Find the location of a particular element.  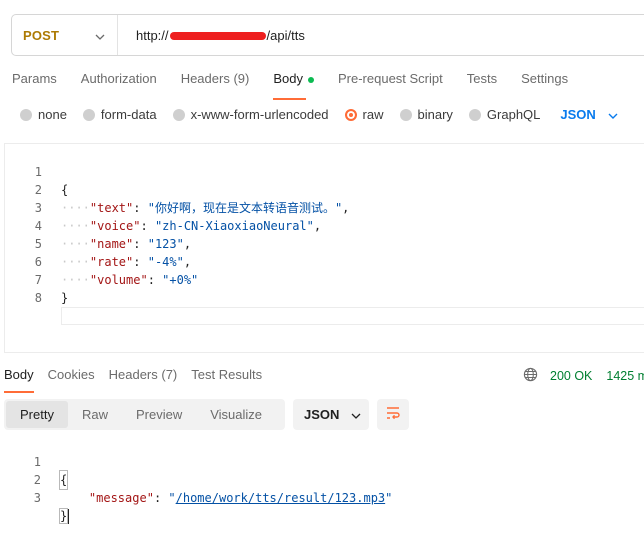

code-line: 2 ····"text": "你好啊，现在是文本转语音测试。", is located at coordinates (324, 189).